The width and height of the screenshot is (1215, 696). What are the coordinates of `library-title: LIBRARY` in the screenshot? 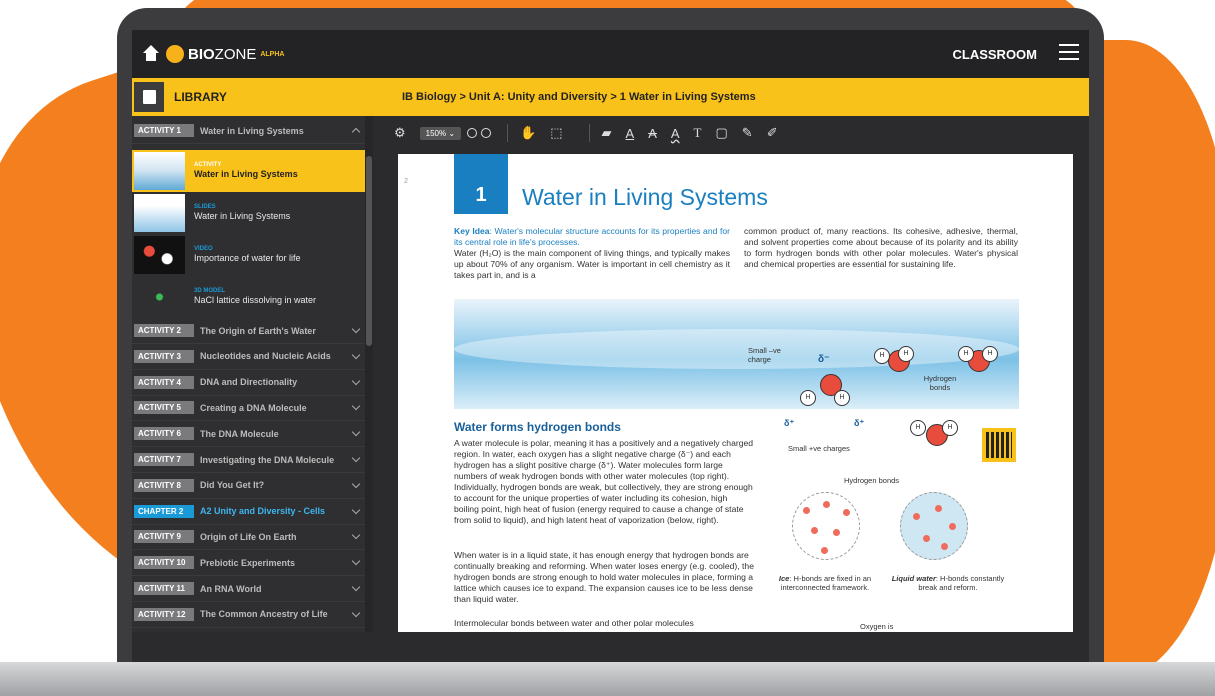 It's located at (200, 97).